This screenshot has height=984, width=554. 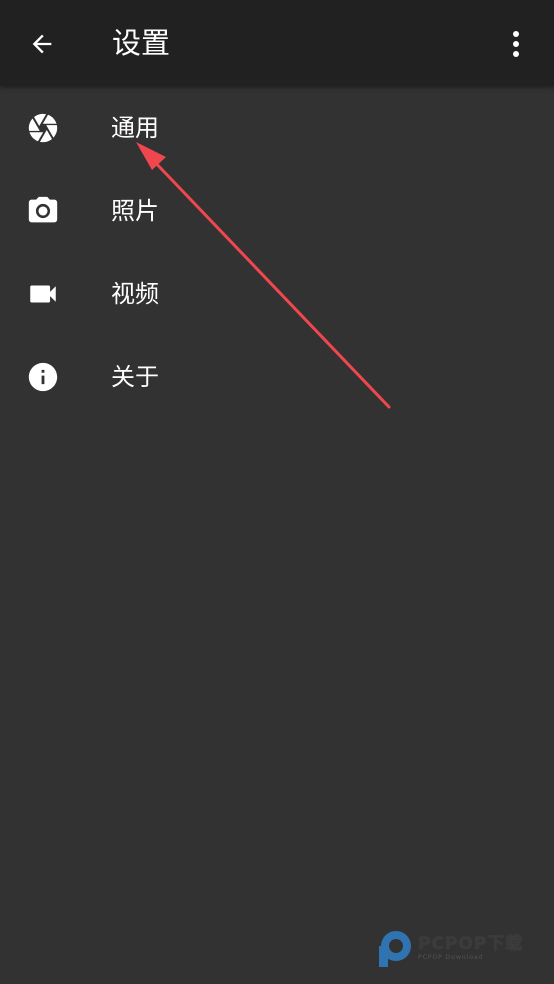 What do you see at coordinates (135, 377) in the screenshot?
I see `settings-item-label: 关于` at bounding box center [135, 377].